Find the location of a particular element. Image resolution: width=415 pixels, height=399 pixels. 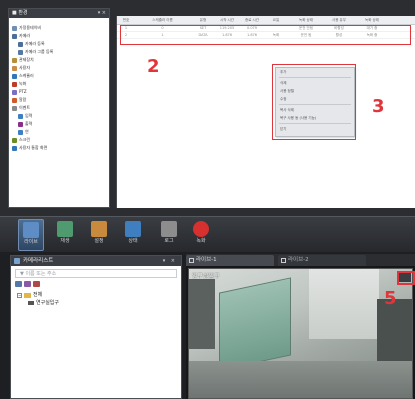

tree-item: 녹화 is located at coordinates (59, 84).